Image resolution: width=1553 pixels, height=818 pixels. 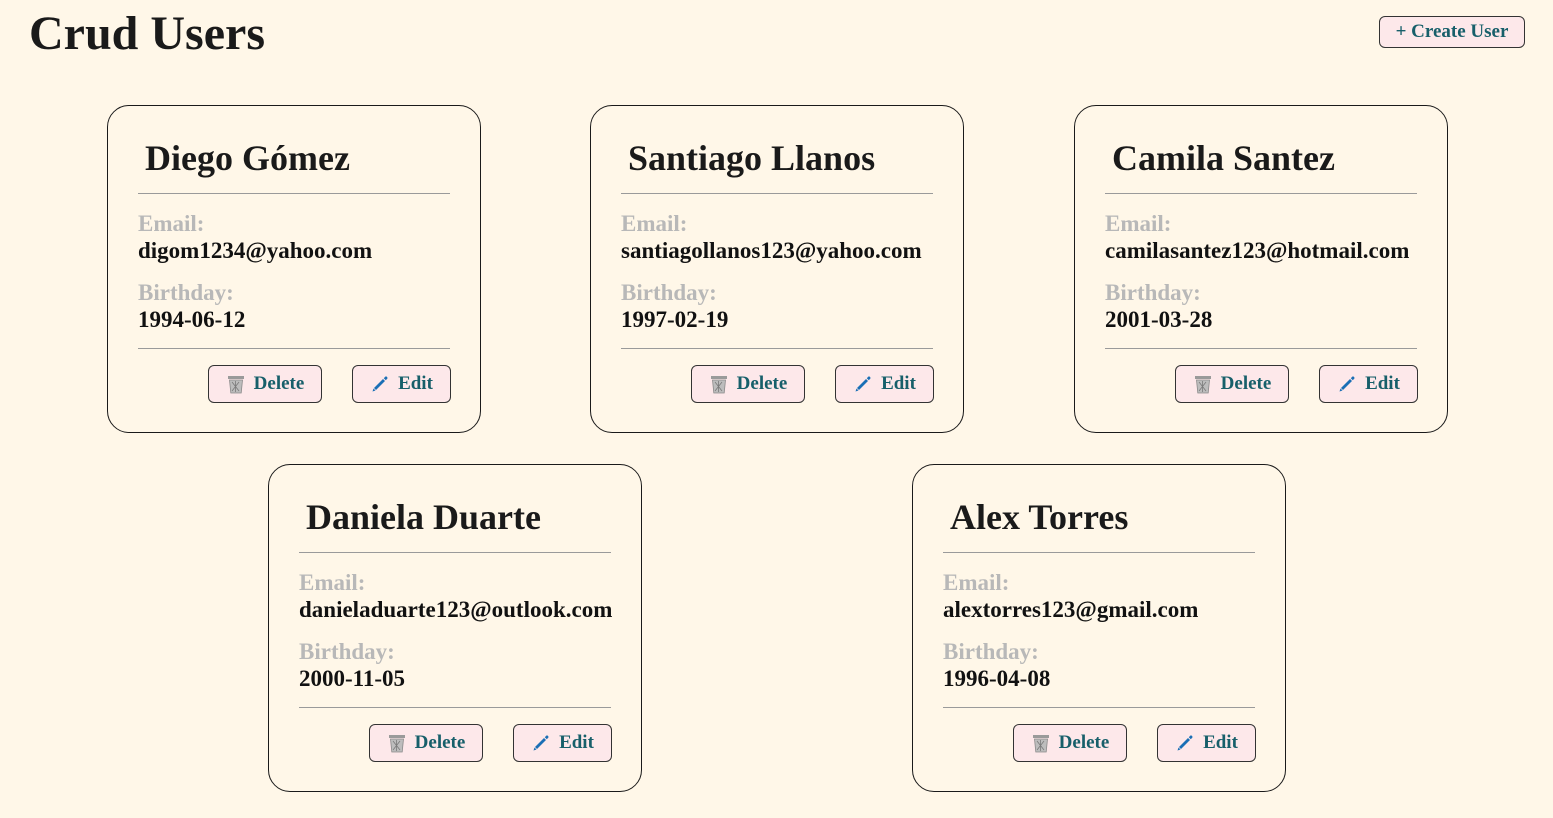 I want to click on email-value: digom1234@yahoo.com, so click(x=255, y=250).